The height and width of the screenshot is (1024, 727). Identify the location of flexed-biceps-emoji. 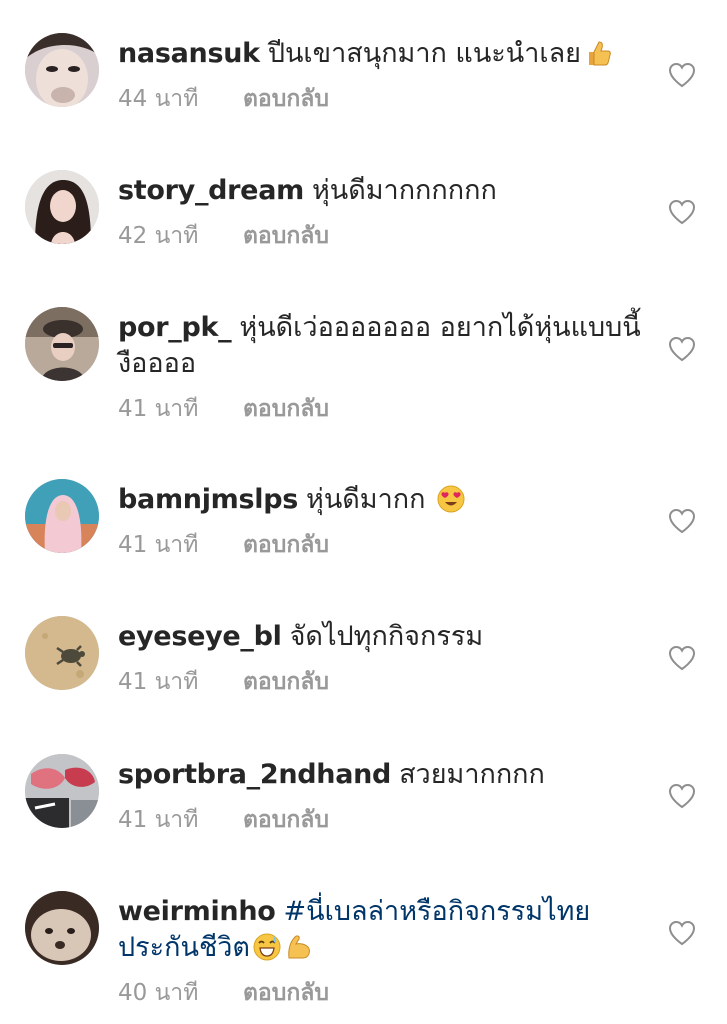
(299, 947).